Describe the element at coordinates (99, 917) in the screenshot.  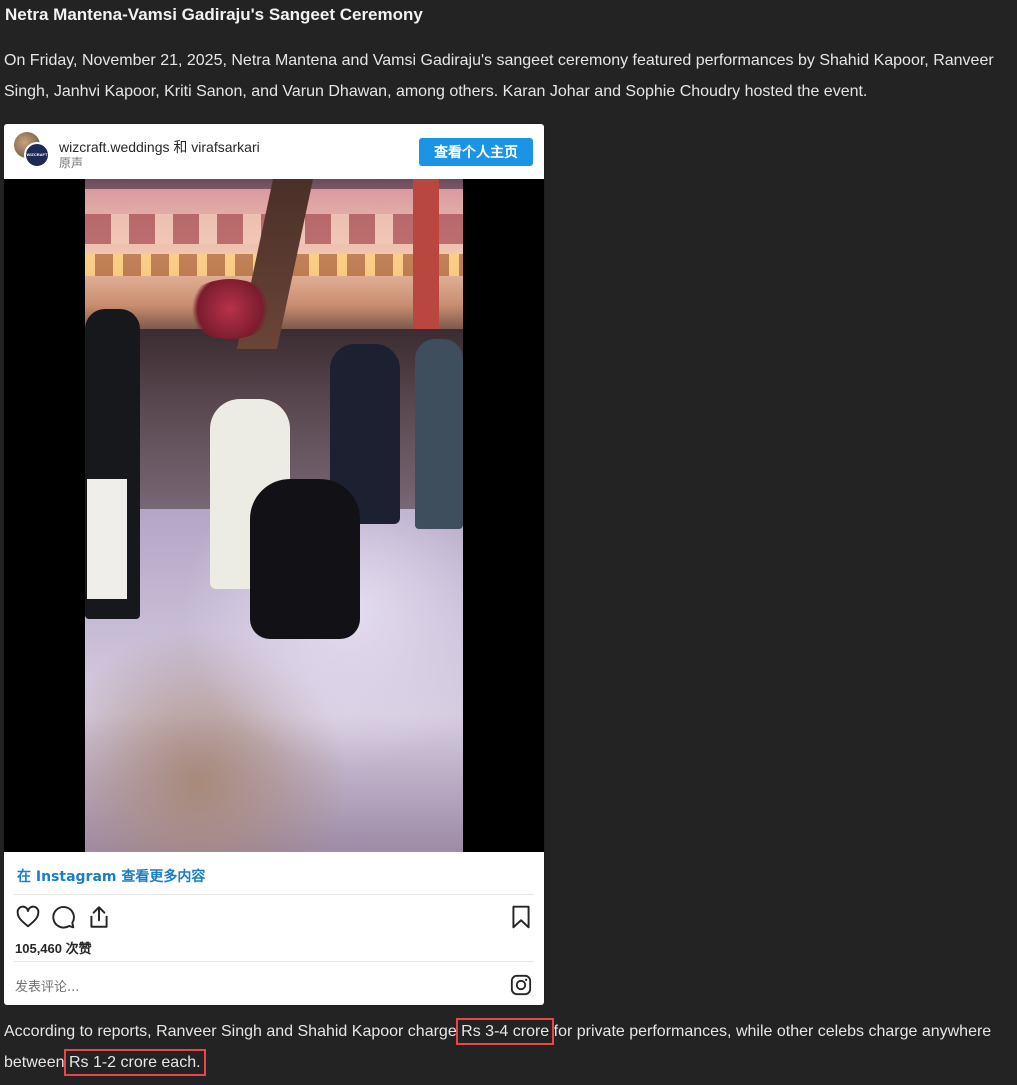
I see `share-icon` at that location.